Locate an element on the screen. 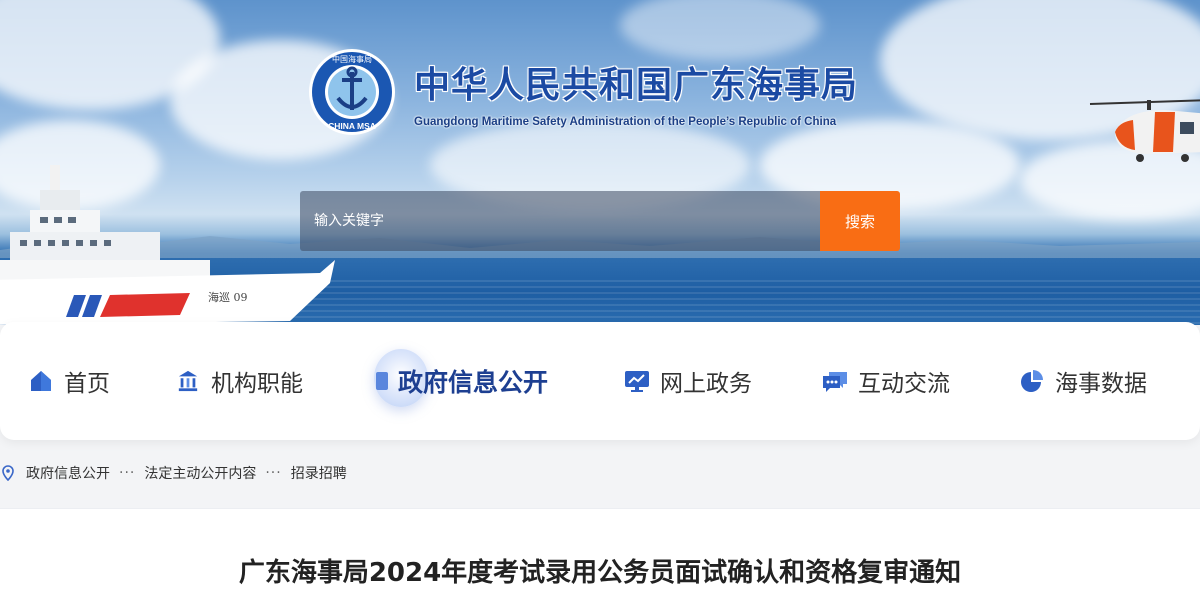 The width and height of the screenshot is (1200, 600). breadcrumb-link: 招录招聘 is located at coordinates (319, 473).